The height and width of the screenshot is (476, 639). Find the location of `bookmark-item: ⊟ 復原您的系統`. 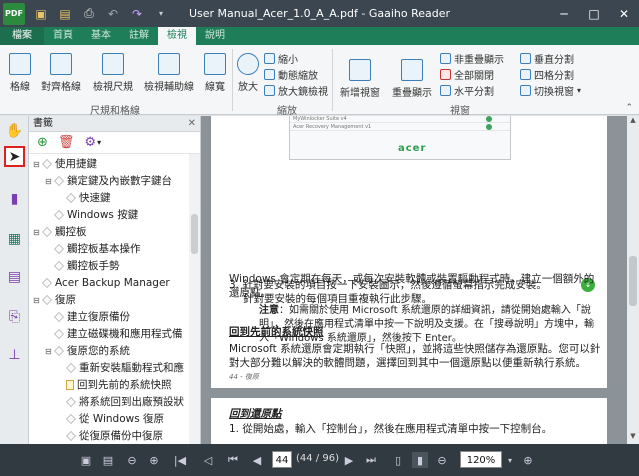

bookmark-item: ⊟ 復原您的系統 is located at coordinates (114, 351).